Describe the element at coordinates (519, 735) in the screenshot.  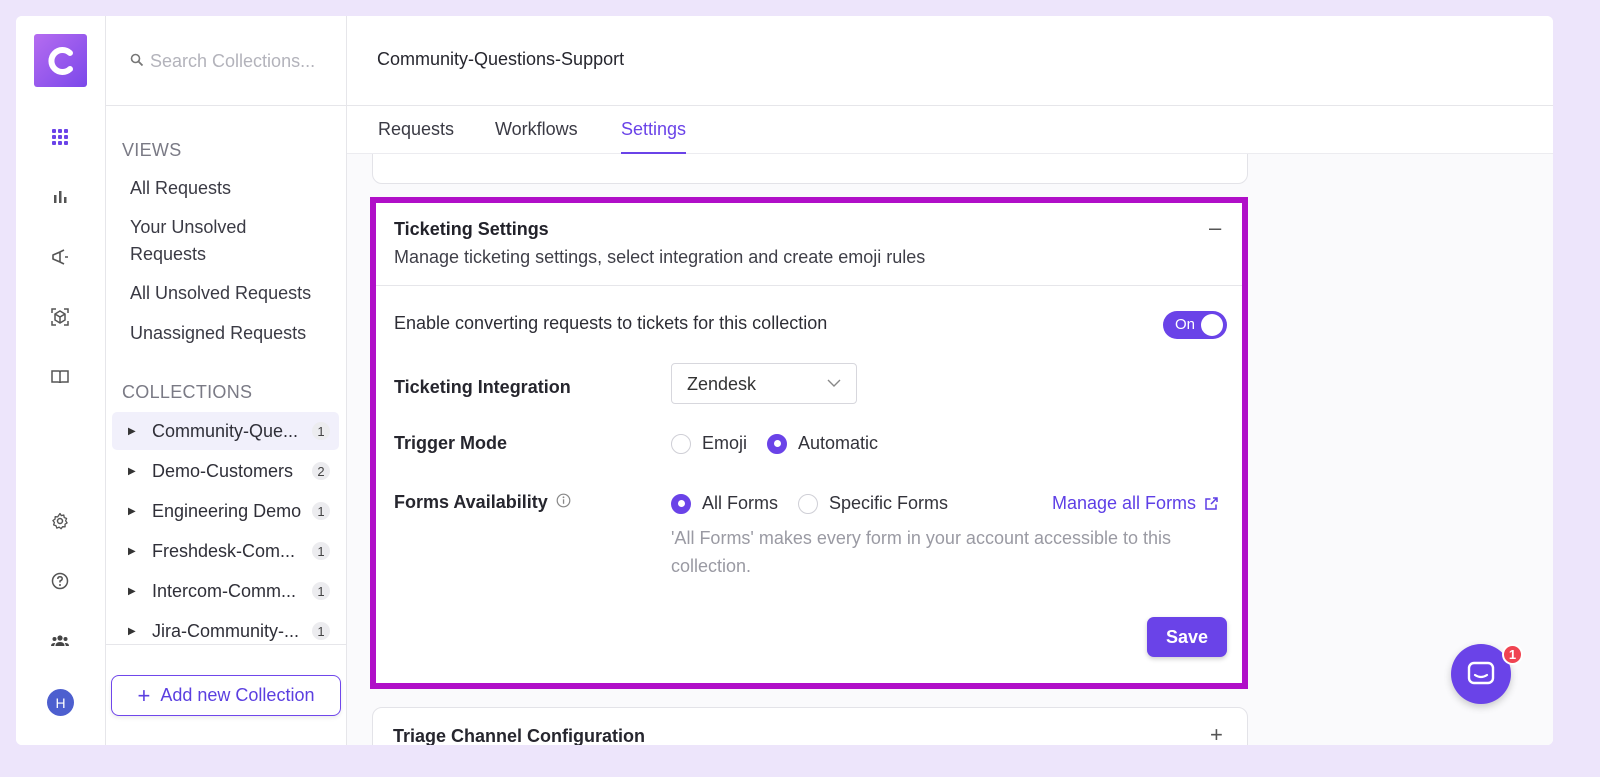
I see `triage-channel-title: Triage Channel Configuration` at that location.